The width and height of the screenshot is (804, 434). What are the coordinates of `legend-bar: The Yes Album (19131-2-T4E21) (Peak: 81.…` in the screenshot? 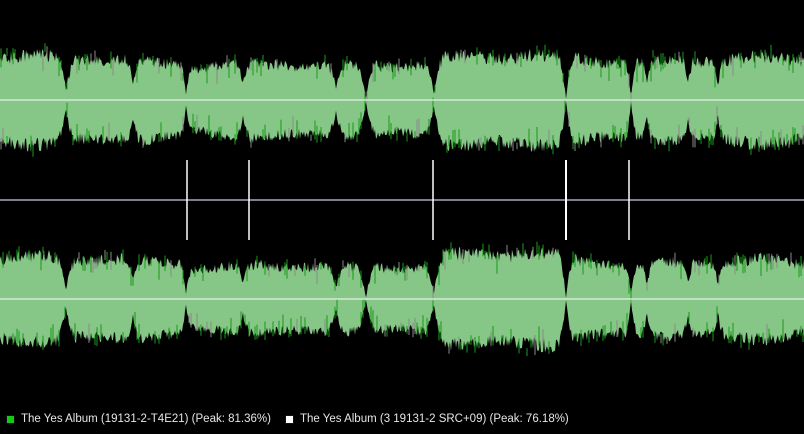 It's located at (402, 419).